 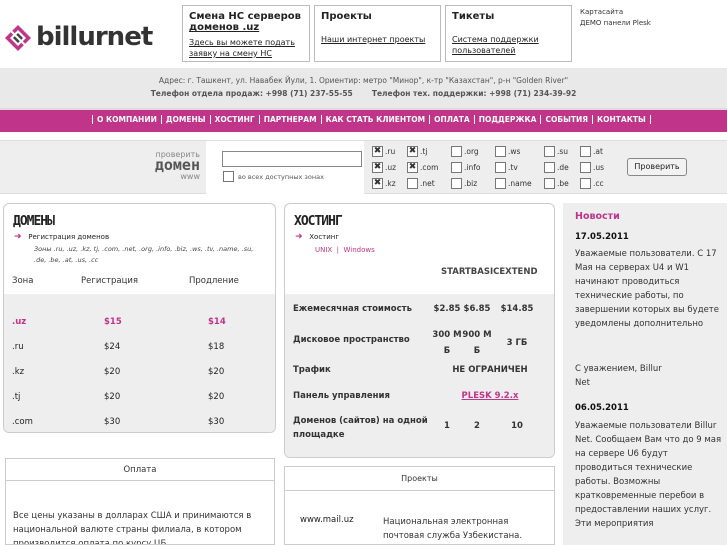 I want to click on domain-check-bar: проверить домен www, so click(x=363, y=167).